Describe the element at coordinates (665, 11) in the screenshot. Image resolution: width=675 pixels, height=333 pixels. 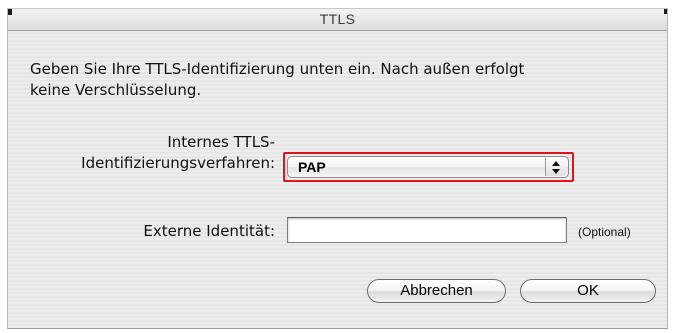
I see `window-corner-right` at that location.